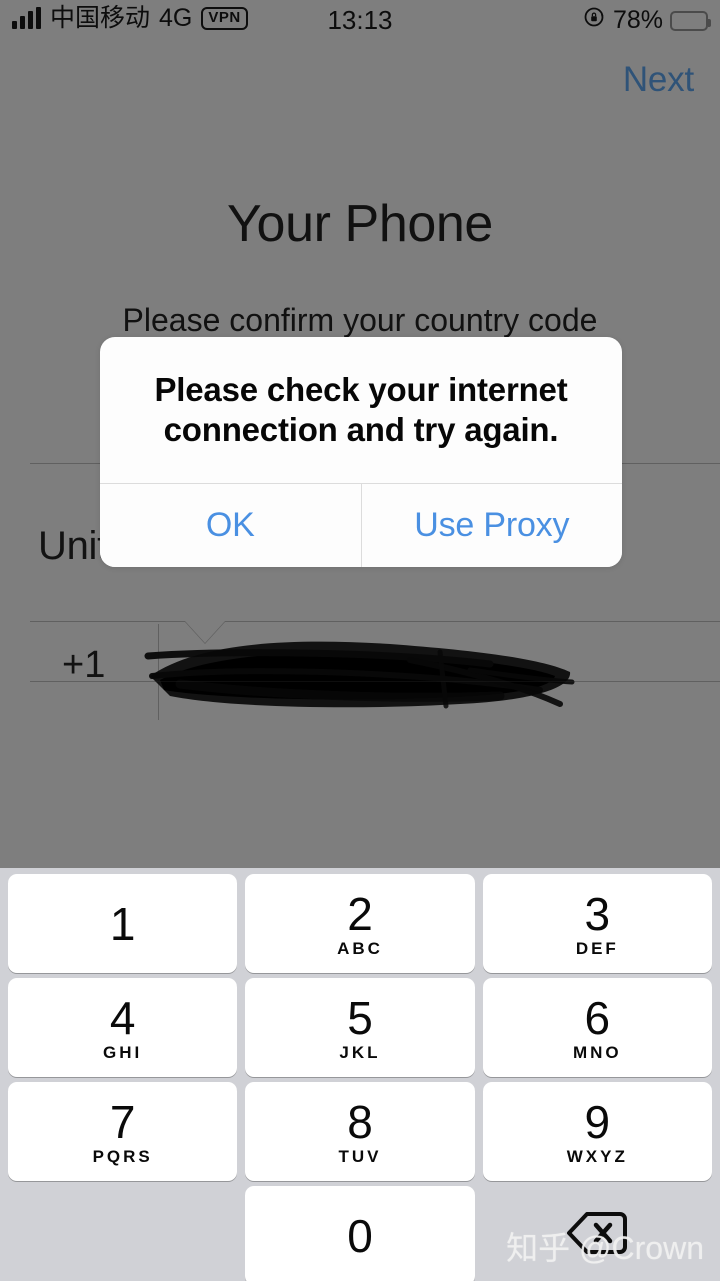 The image size is (720, 1281). What do you see at coordinates (375, 681) in the screenshot?
I see `form-divider-bottom` at bounding box center [375, 681].